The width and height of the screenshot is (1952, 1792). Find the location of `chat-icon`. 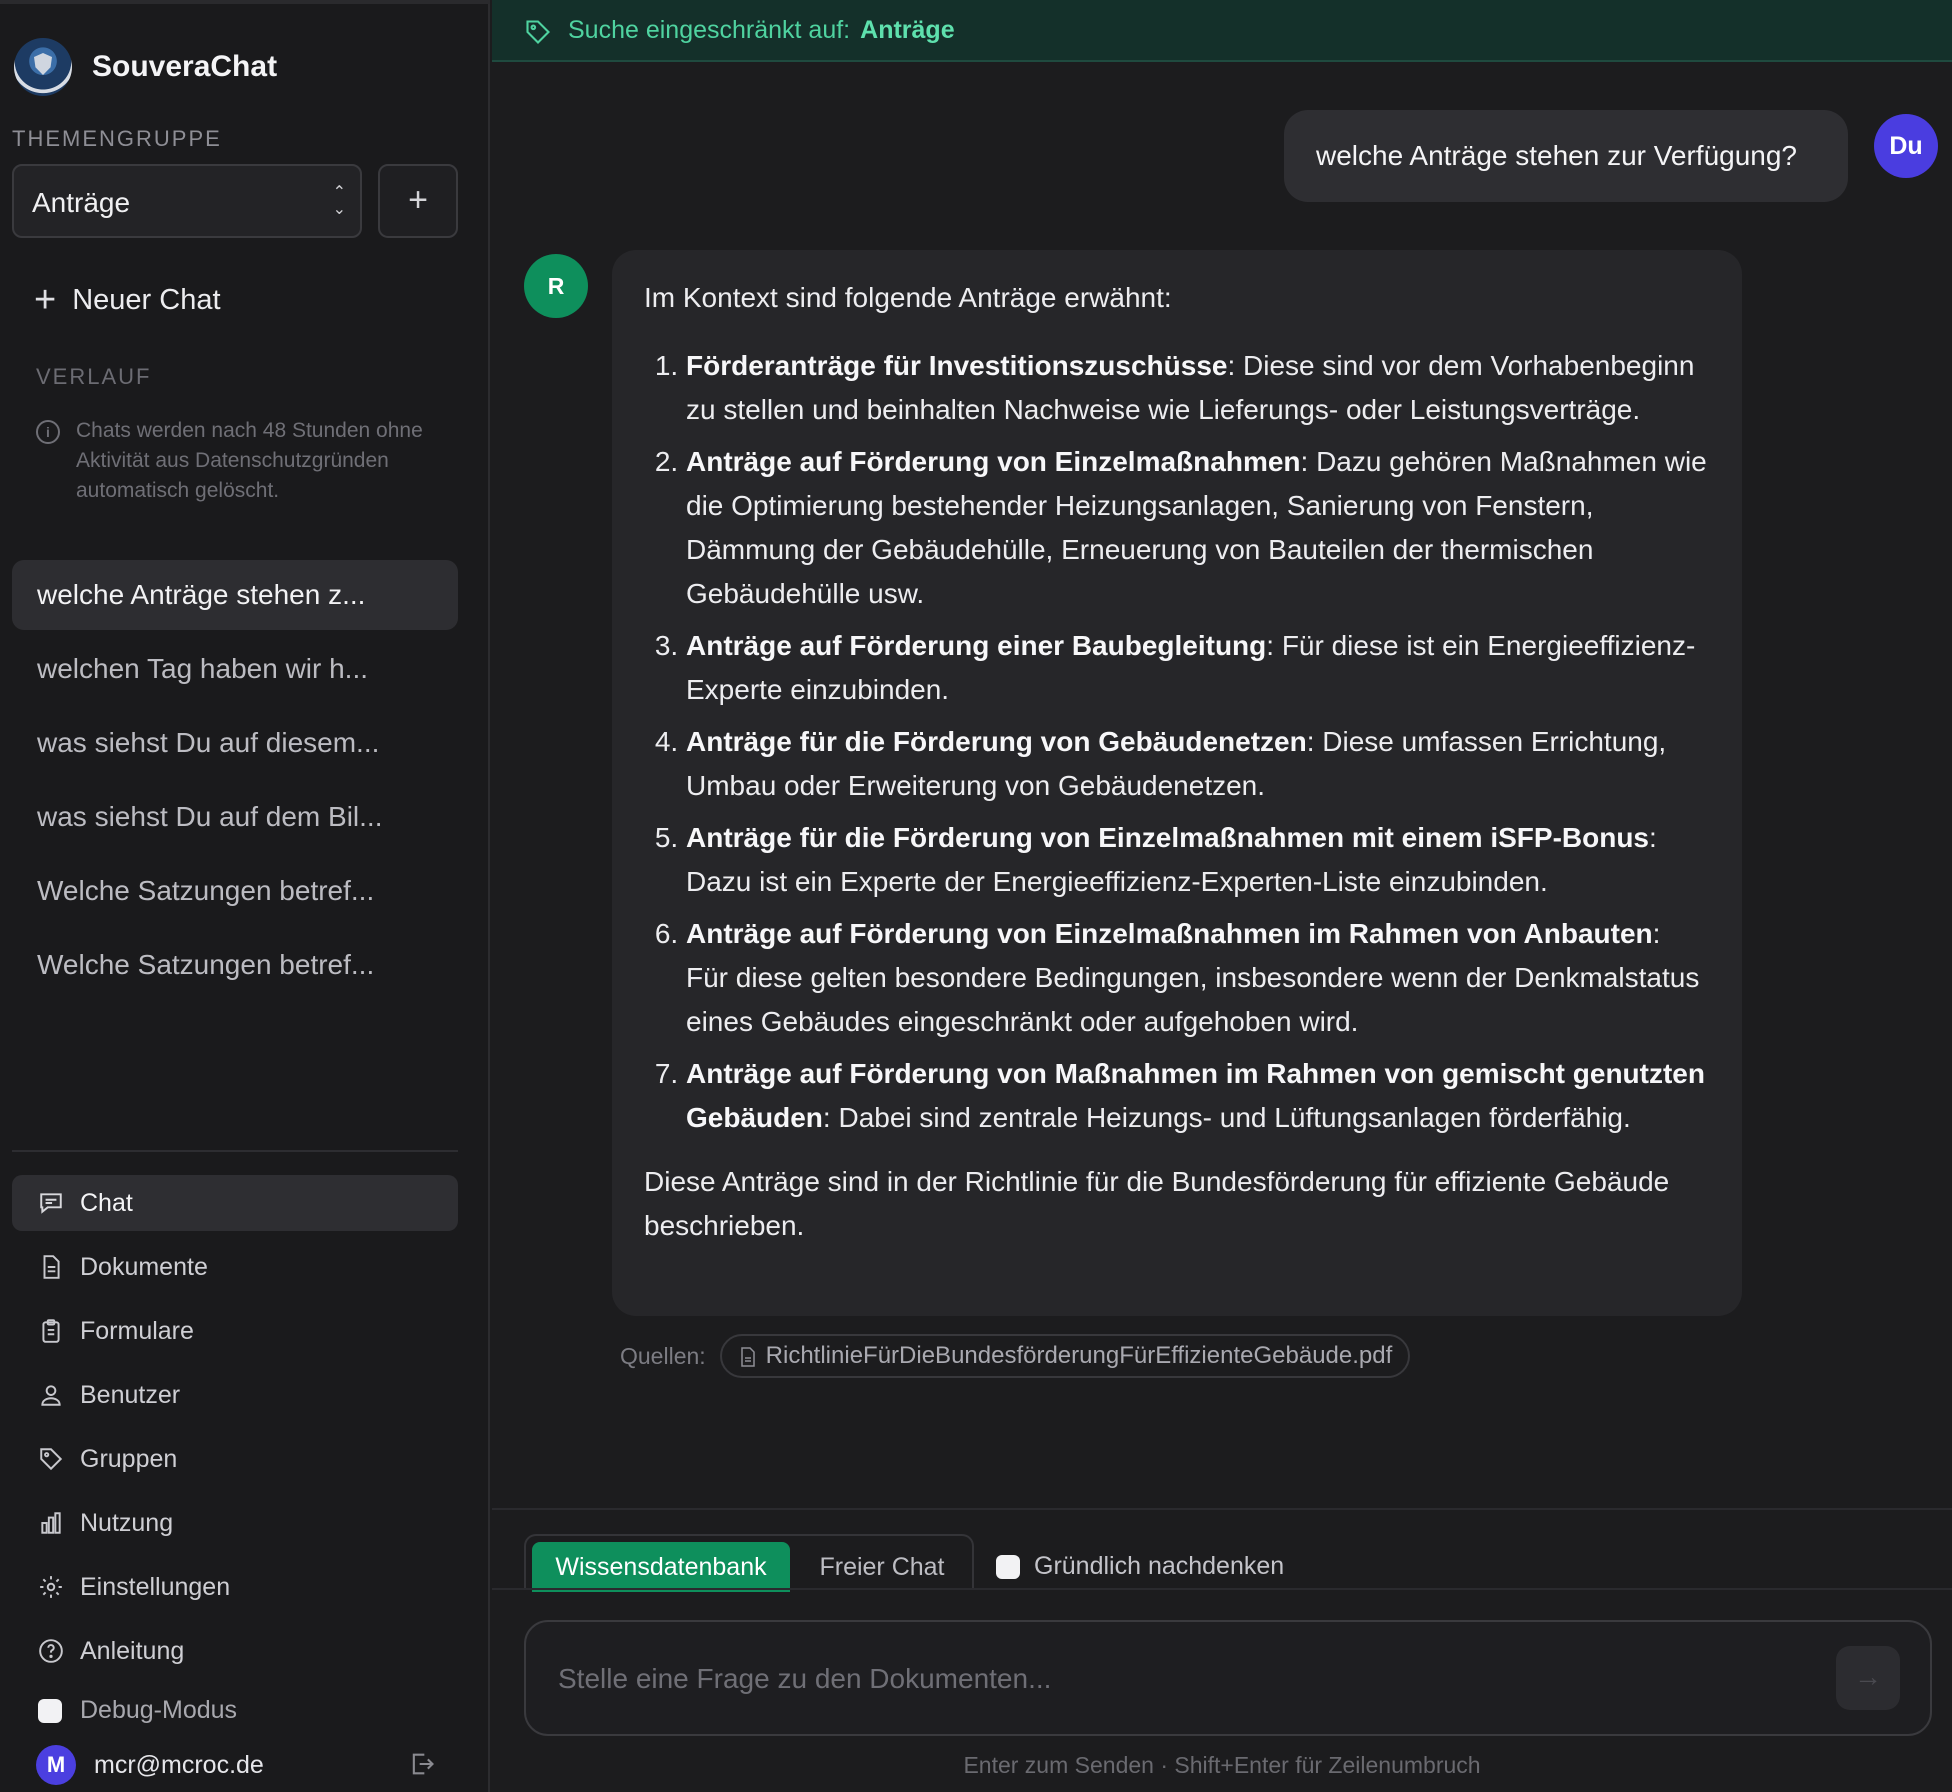

chat-icon is located at coordinates (51, 1203).